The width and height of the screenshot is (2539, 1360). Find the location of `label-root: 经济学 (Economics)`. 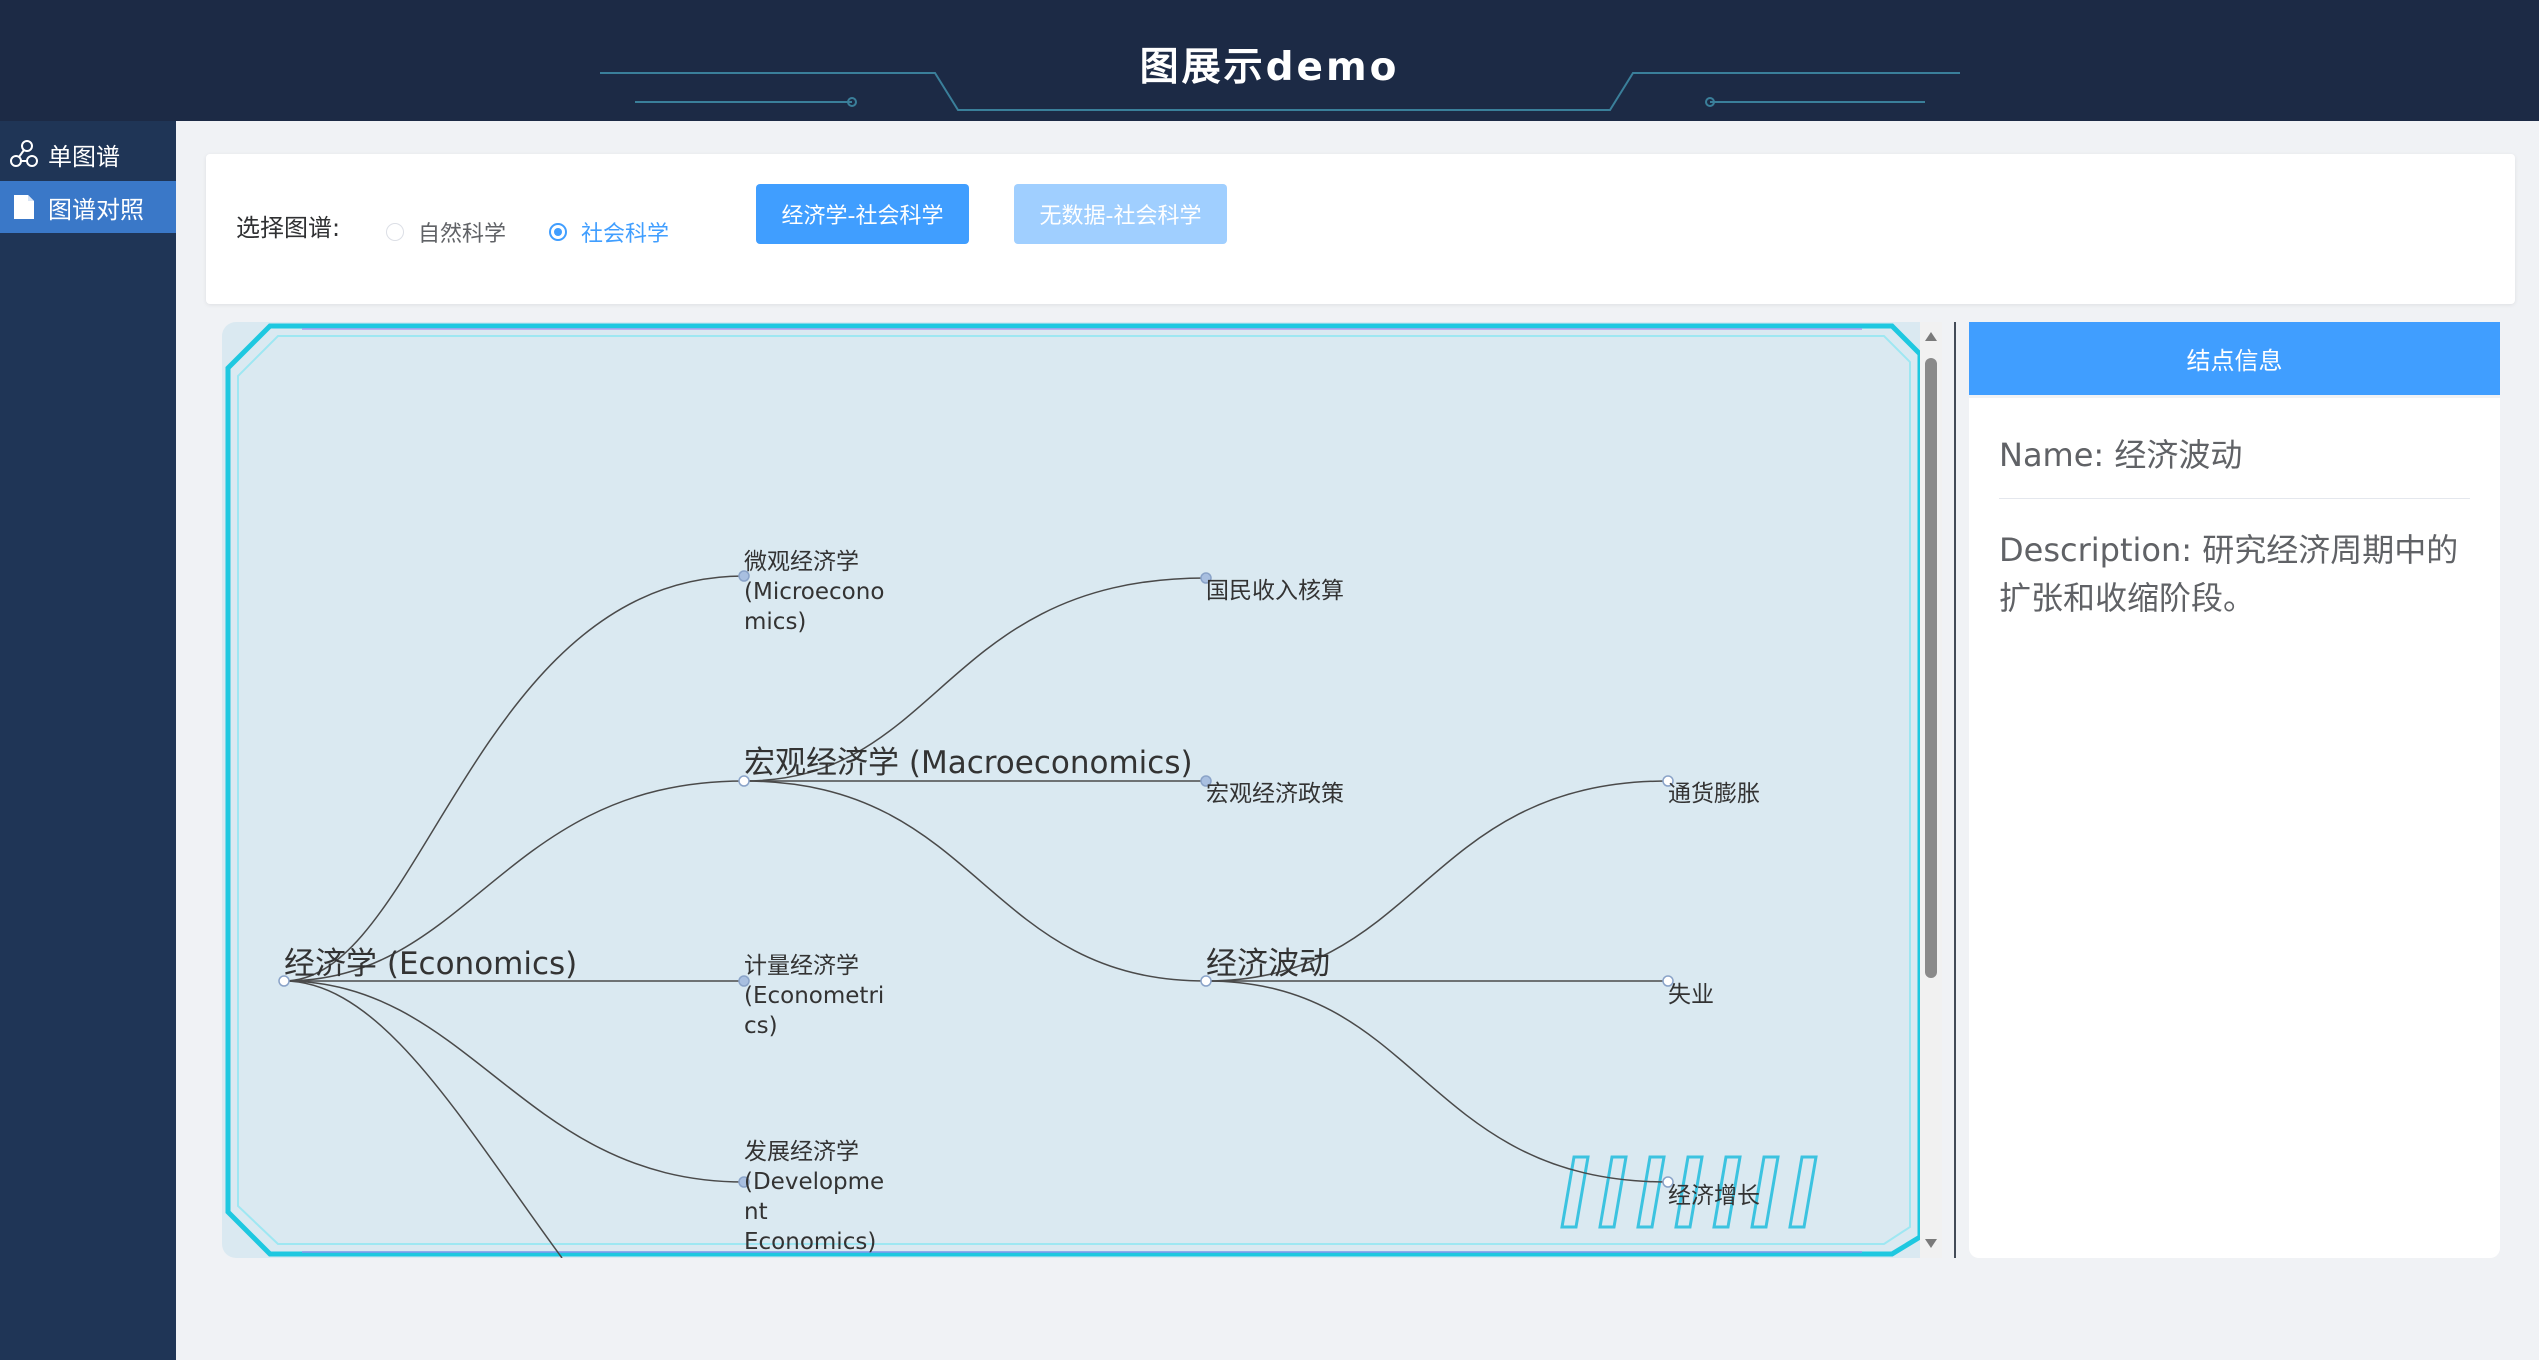

label-root: 经济学 (Economics) is located at coordinates (430, 964).